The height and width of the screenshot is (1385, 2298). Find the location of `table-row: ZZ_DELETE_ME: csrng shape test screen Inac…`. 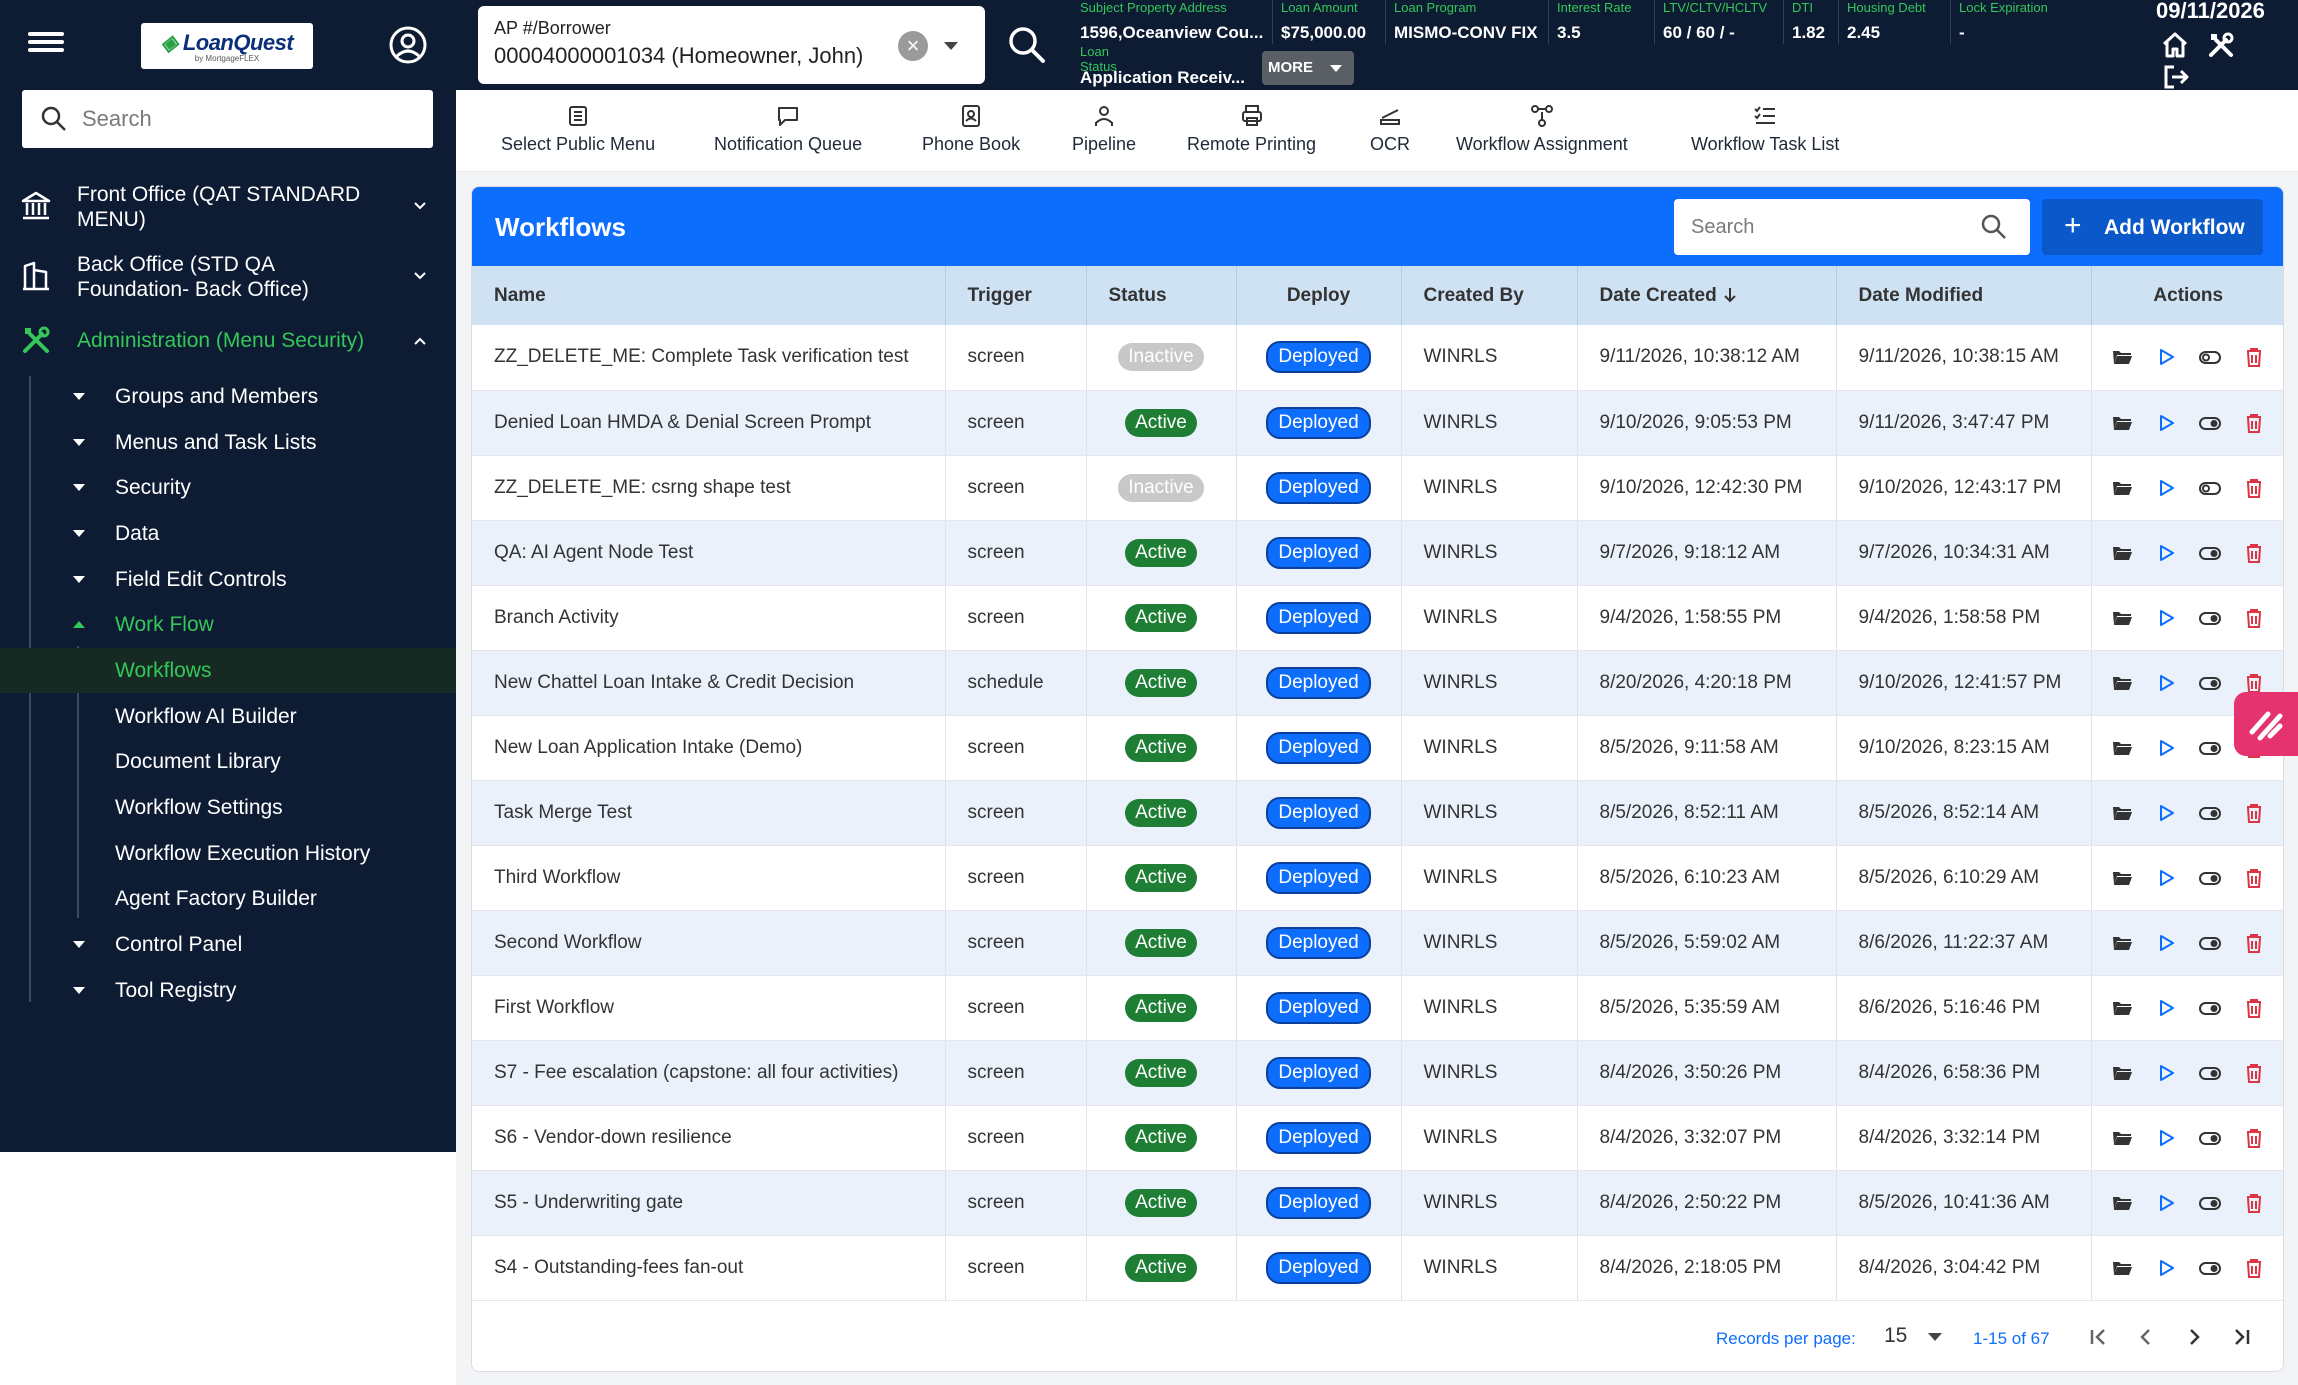

table-row: ZZ_DELETE_ME: csrng shape test screen Inac… is located at coordinates (1377, 488).